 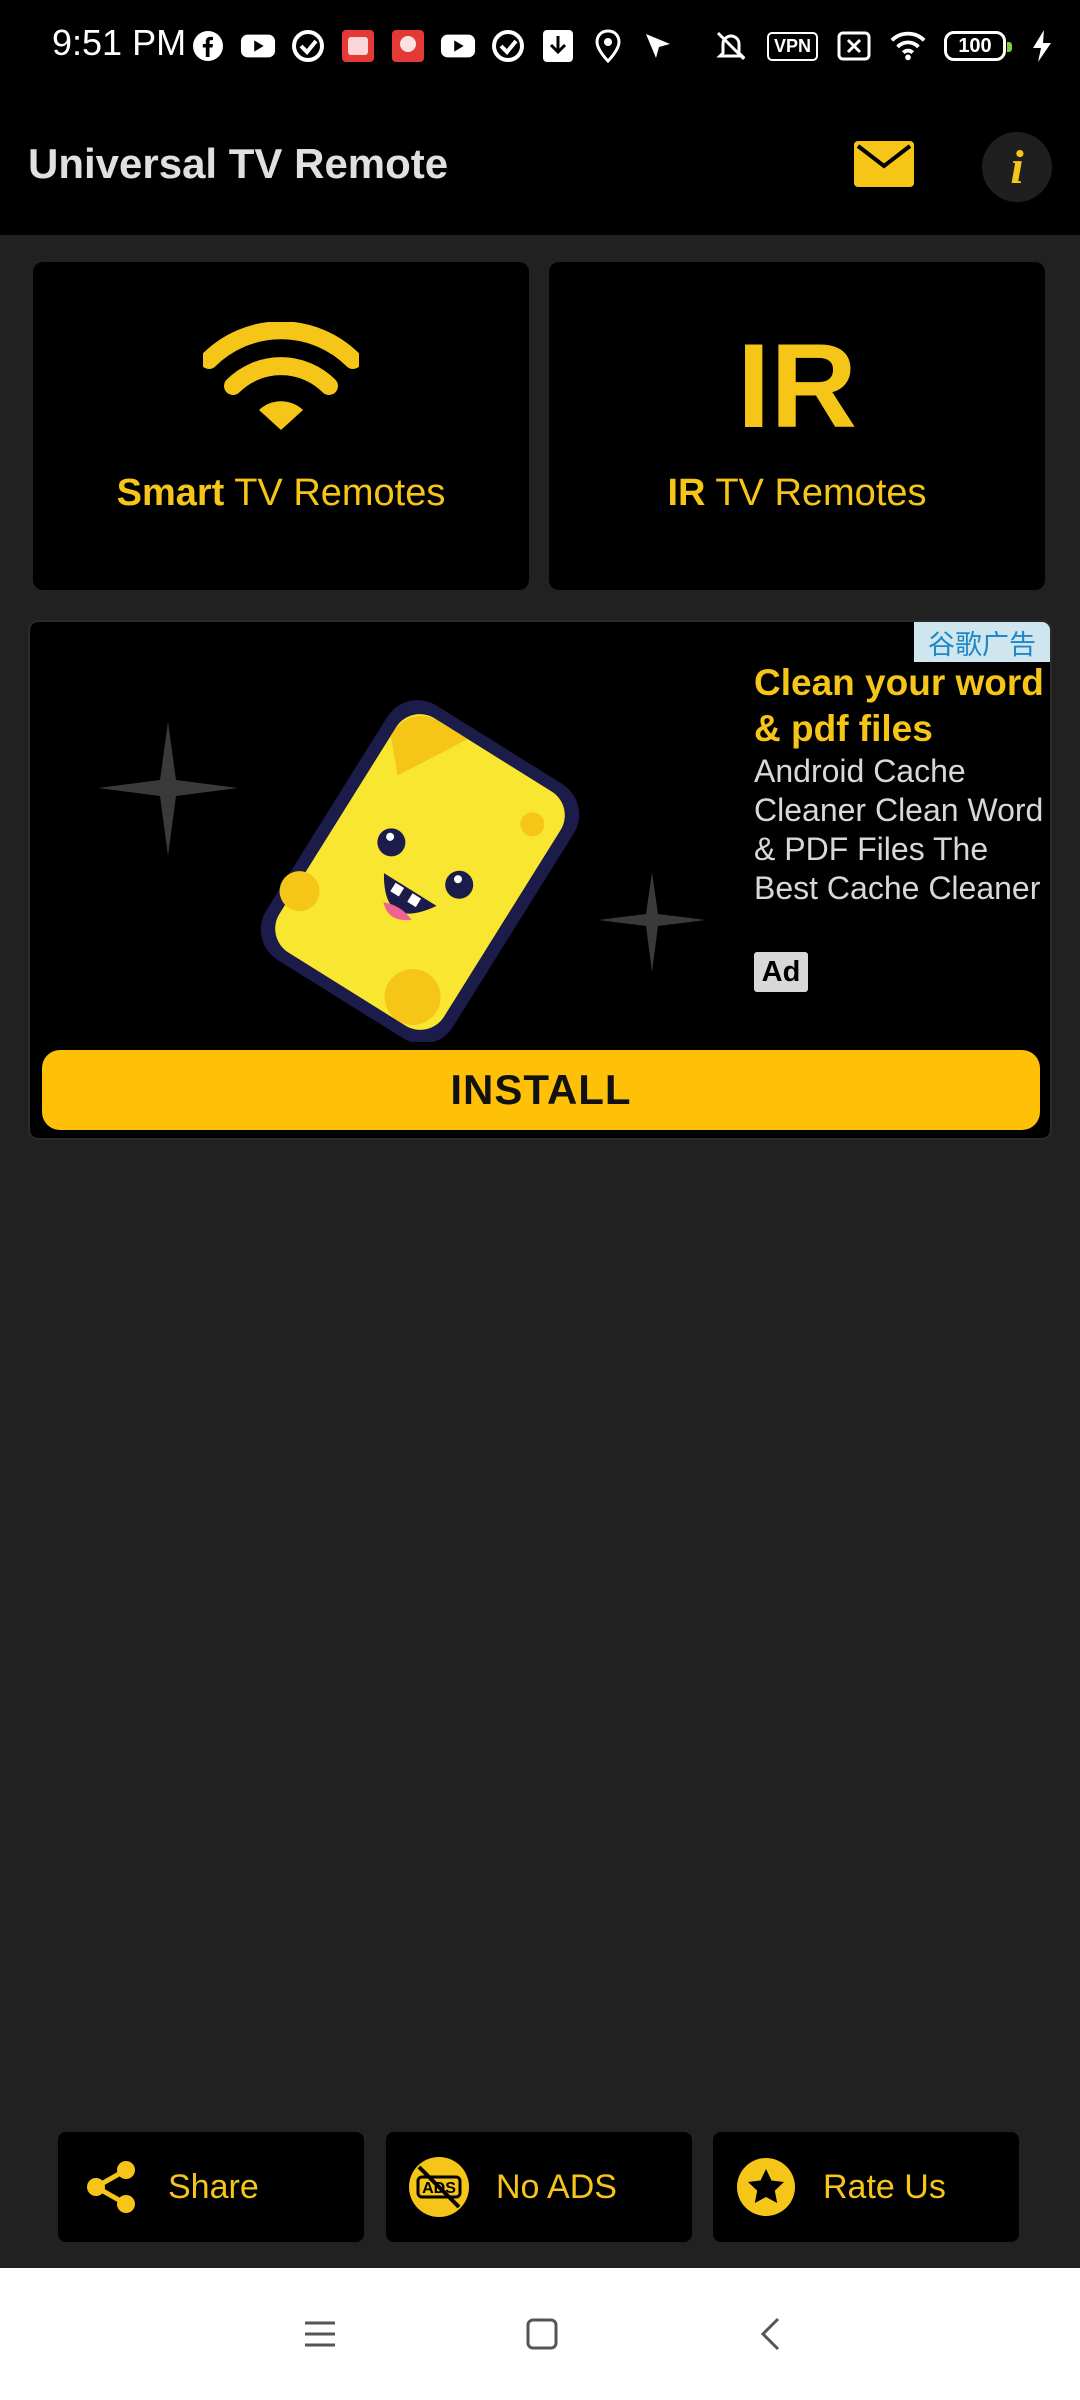 I want to click on ir-tv-remotes-card: IR IR TV Remotes, so click(x=797, y=426).